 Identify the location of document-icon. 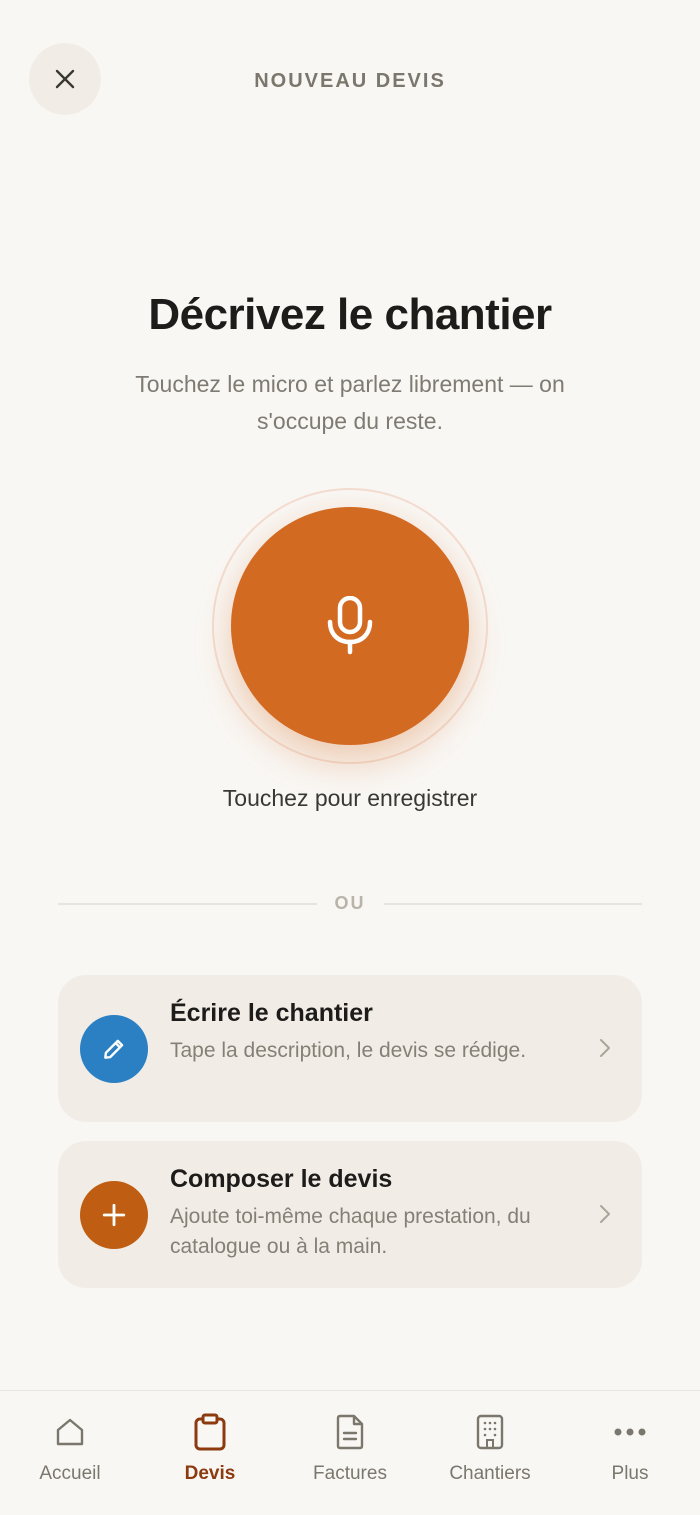
(350, 1432).